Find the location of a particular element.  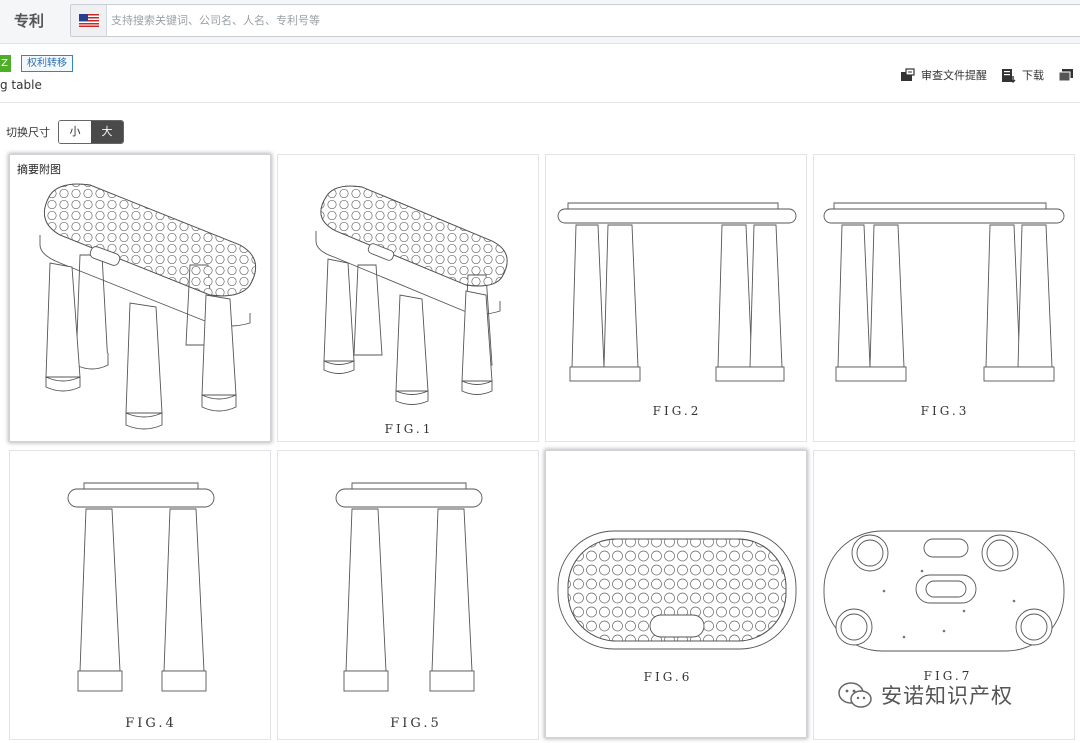

download-label: 下载 is located at coordinates (1033, 75).